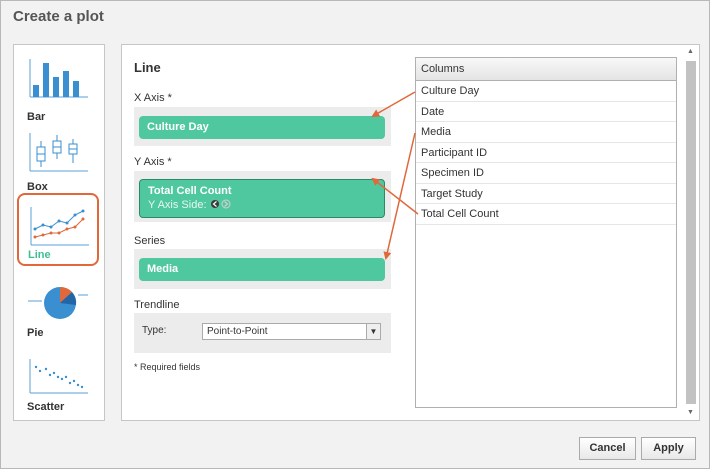  Describe the element at coordinates (546, 91) in the screenshot. I see `column-item-culture-day: Culture Day` at that location.